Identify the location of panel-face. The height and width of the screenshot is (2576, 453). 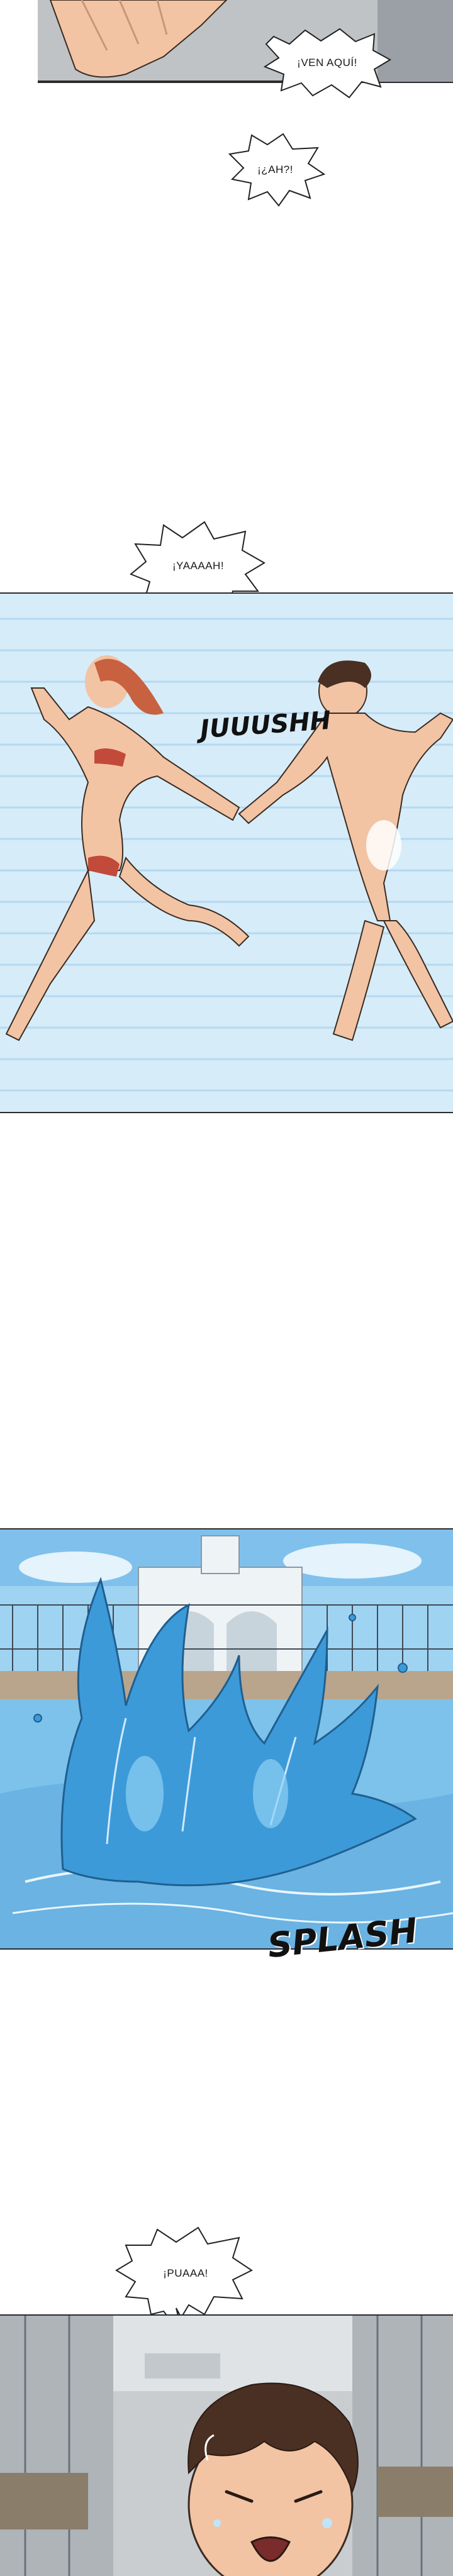
(226, 2445).